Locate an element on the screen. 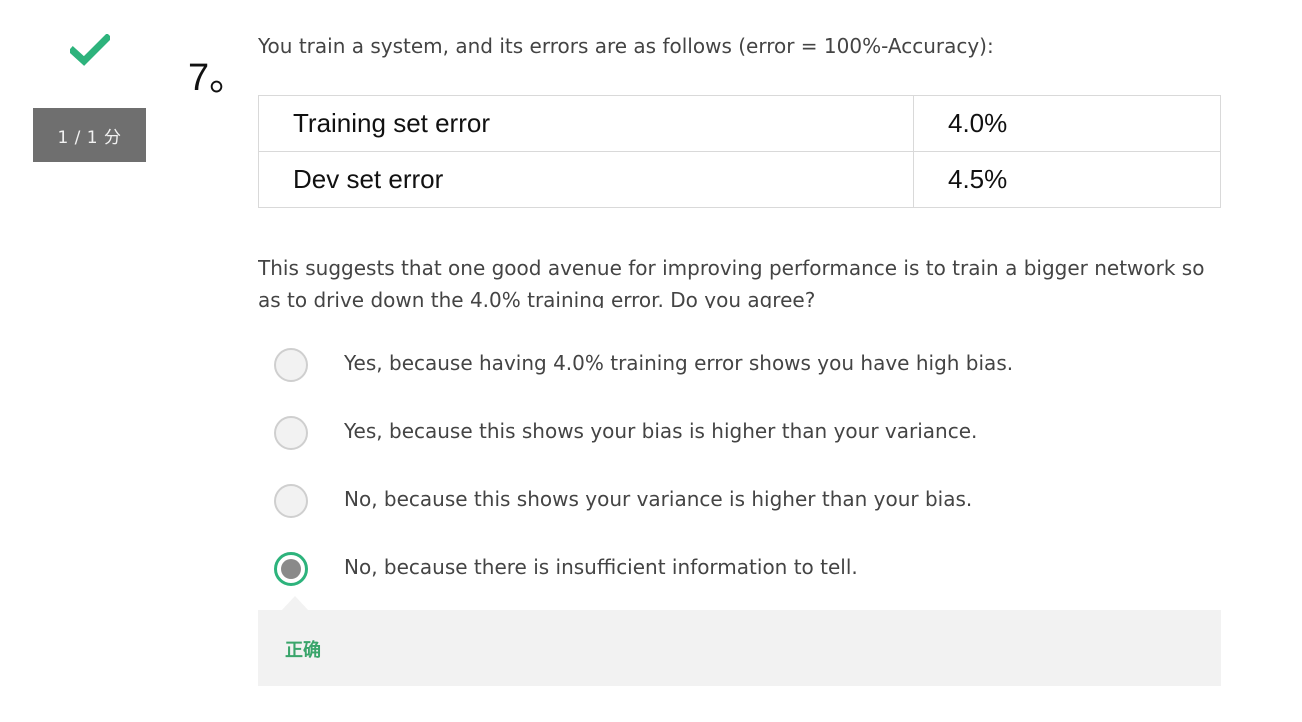 The height and width of the screenshot is (722, 1302). radio-button-selected is located at coordinates (291, 569).